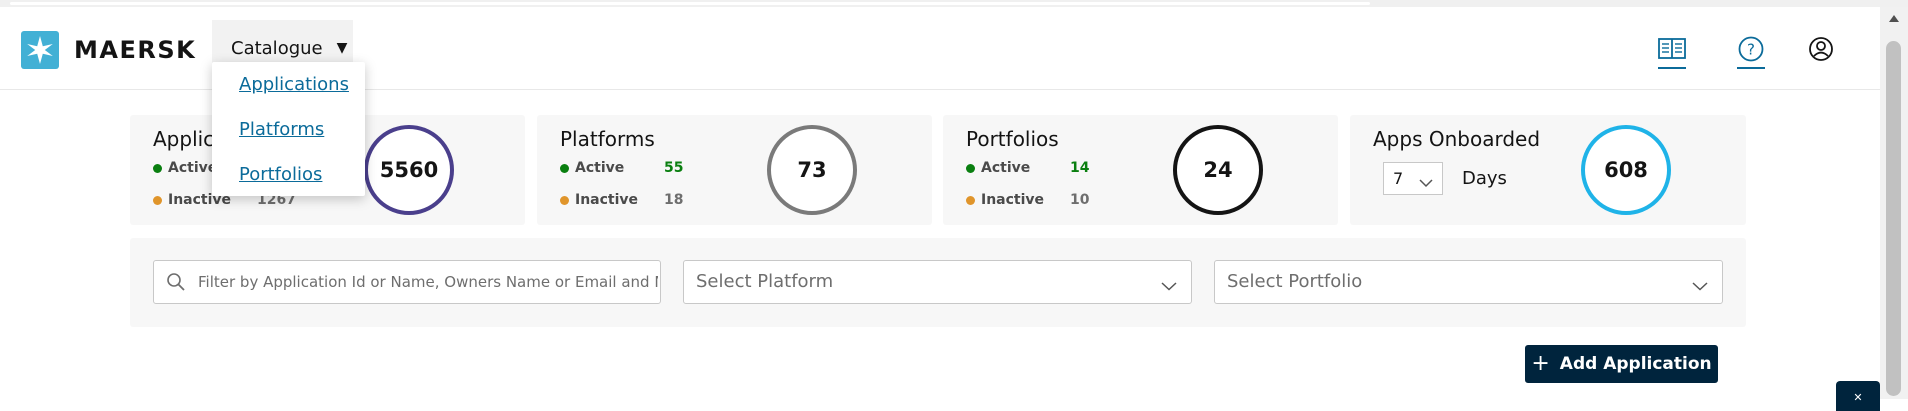 The image size is (1908, 411). What do you see at coordinates (135, 50) in the screenshot?
I see `brand-name: MAERSK` at bounding box center [135, 50].